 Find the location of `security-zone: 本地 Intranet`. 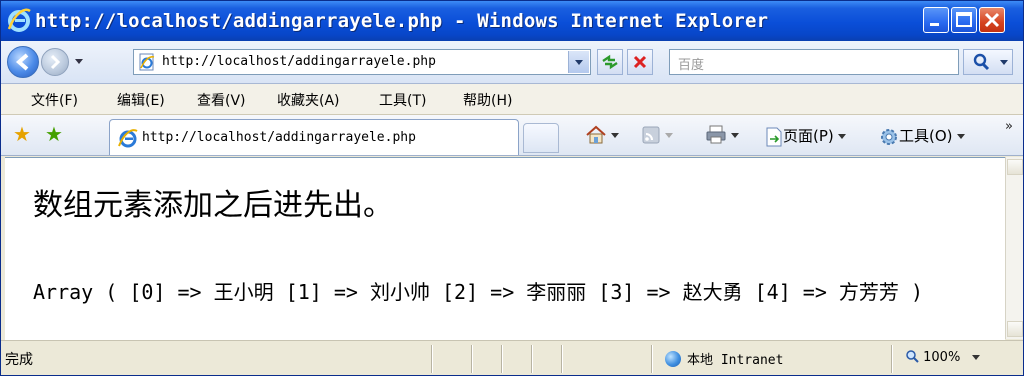

security-zone: 本地 Intranet is located at coordinates (724, 358).